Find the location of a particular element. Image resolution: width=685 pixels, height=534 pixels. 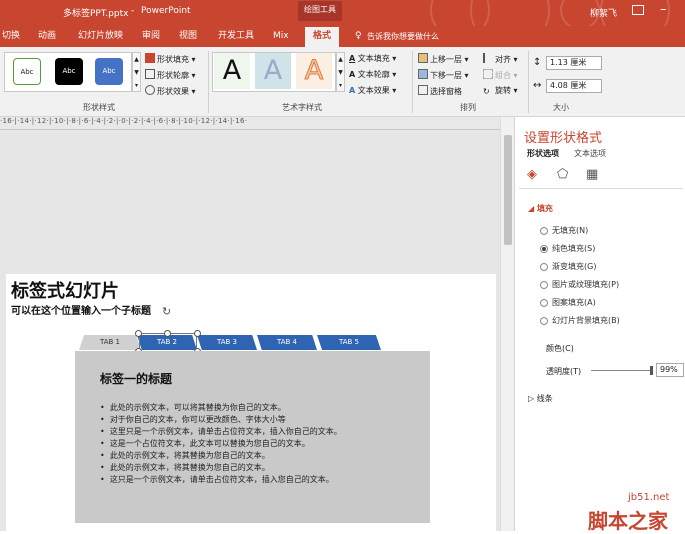

tab-mix: Mix is located at coordinates (281, 36).